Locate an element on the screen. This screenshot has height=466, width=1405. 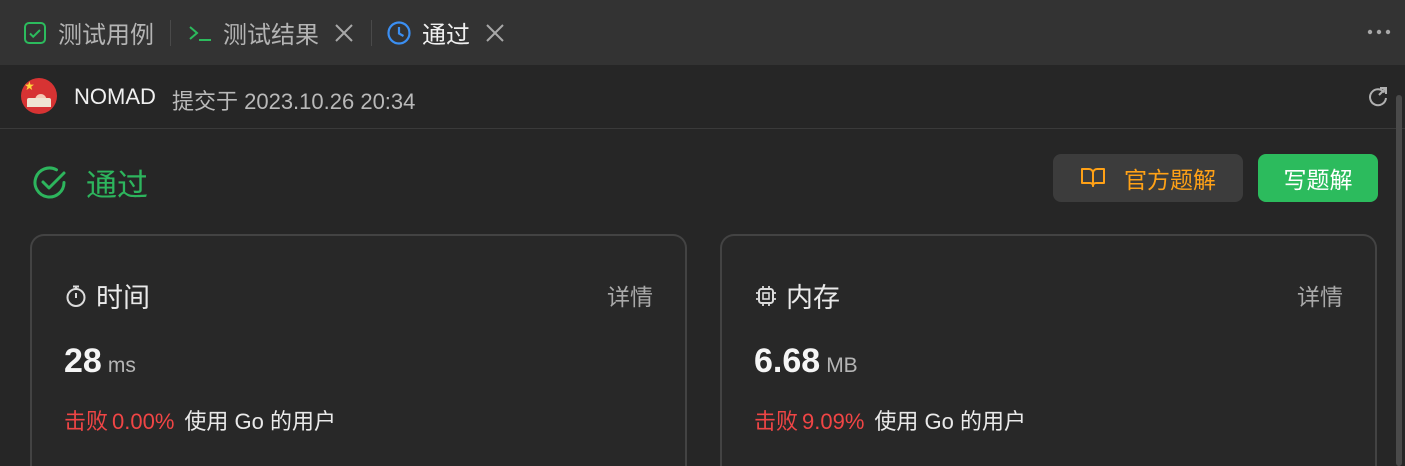
memory-title-label: 内存 is located at coordinates (813, 298).